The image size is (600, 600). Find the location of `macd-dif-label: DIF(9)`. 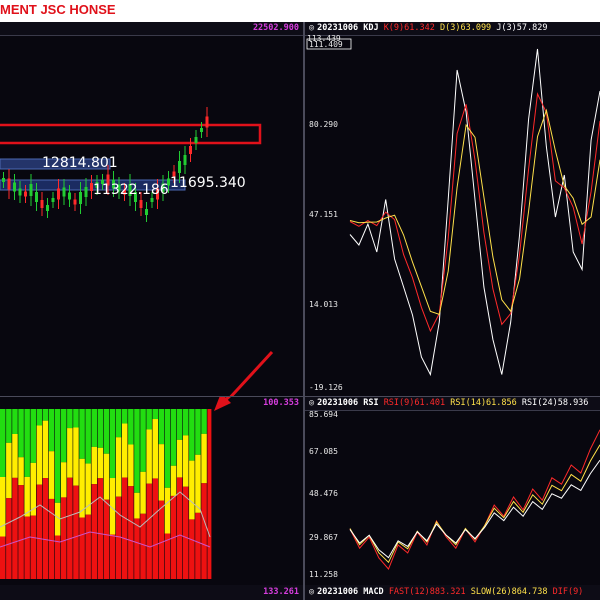

macd-dif-label: DIF(9) is located at coordinates (568, 592).